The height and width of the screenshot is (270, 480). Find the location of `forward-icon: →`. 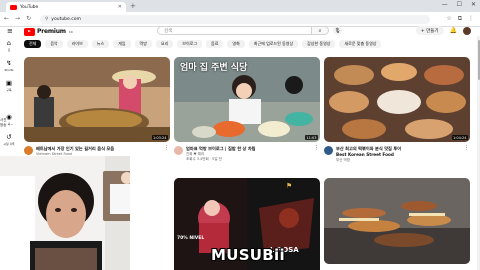

forward-icon: → is located at coordinates (17, 18).